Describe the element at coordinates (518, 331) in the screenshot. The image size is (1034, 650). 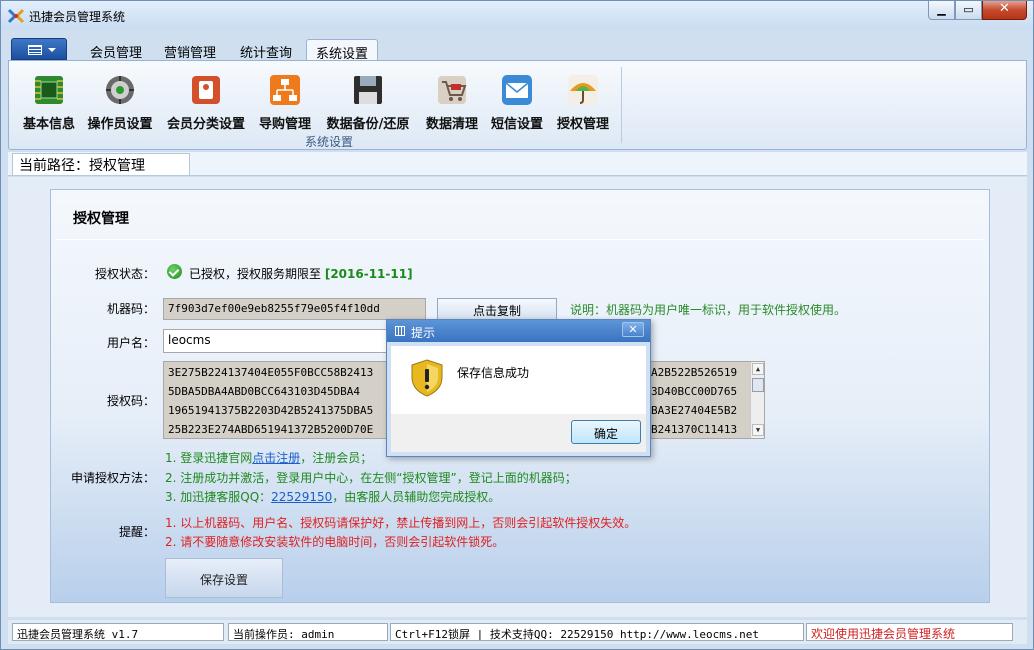
I see `dialog-title-bar: 提示 ✕` at that location.